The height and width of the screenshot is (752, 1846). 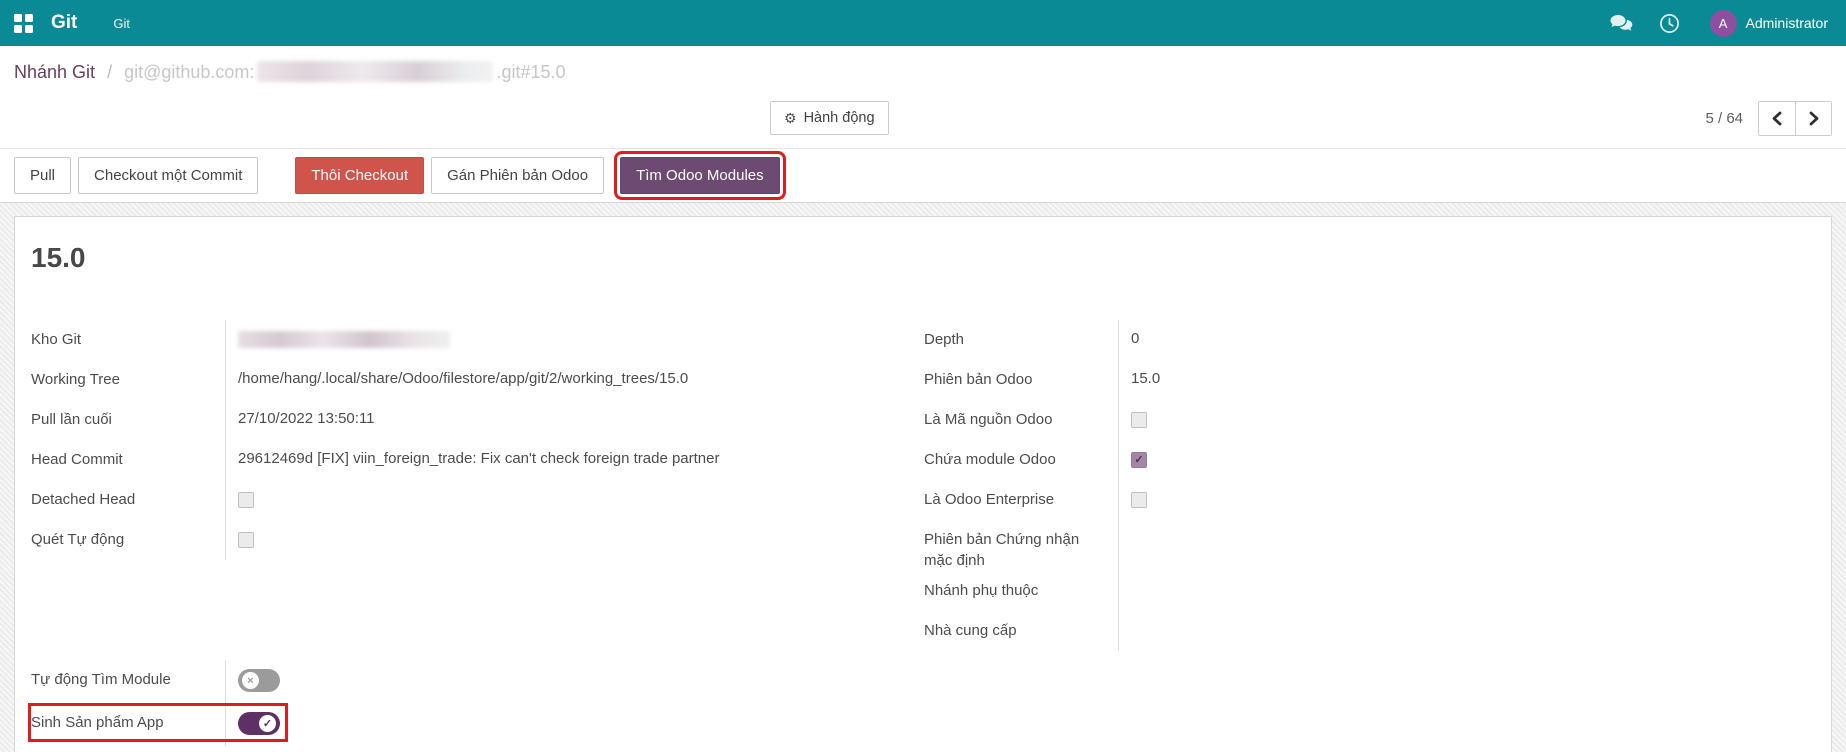 I want to click on breadcrumb-parent-link: Nhánh Git, so click(x=54, y=72).